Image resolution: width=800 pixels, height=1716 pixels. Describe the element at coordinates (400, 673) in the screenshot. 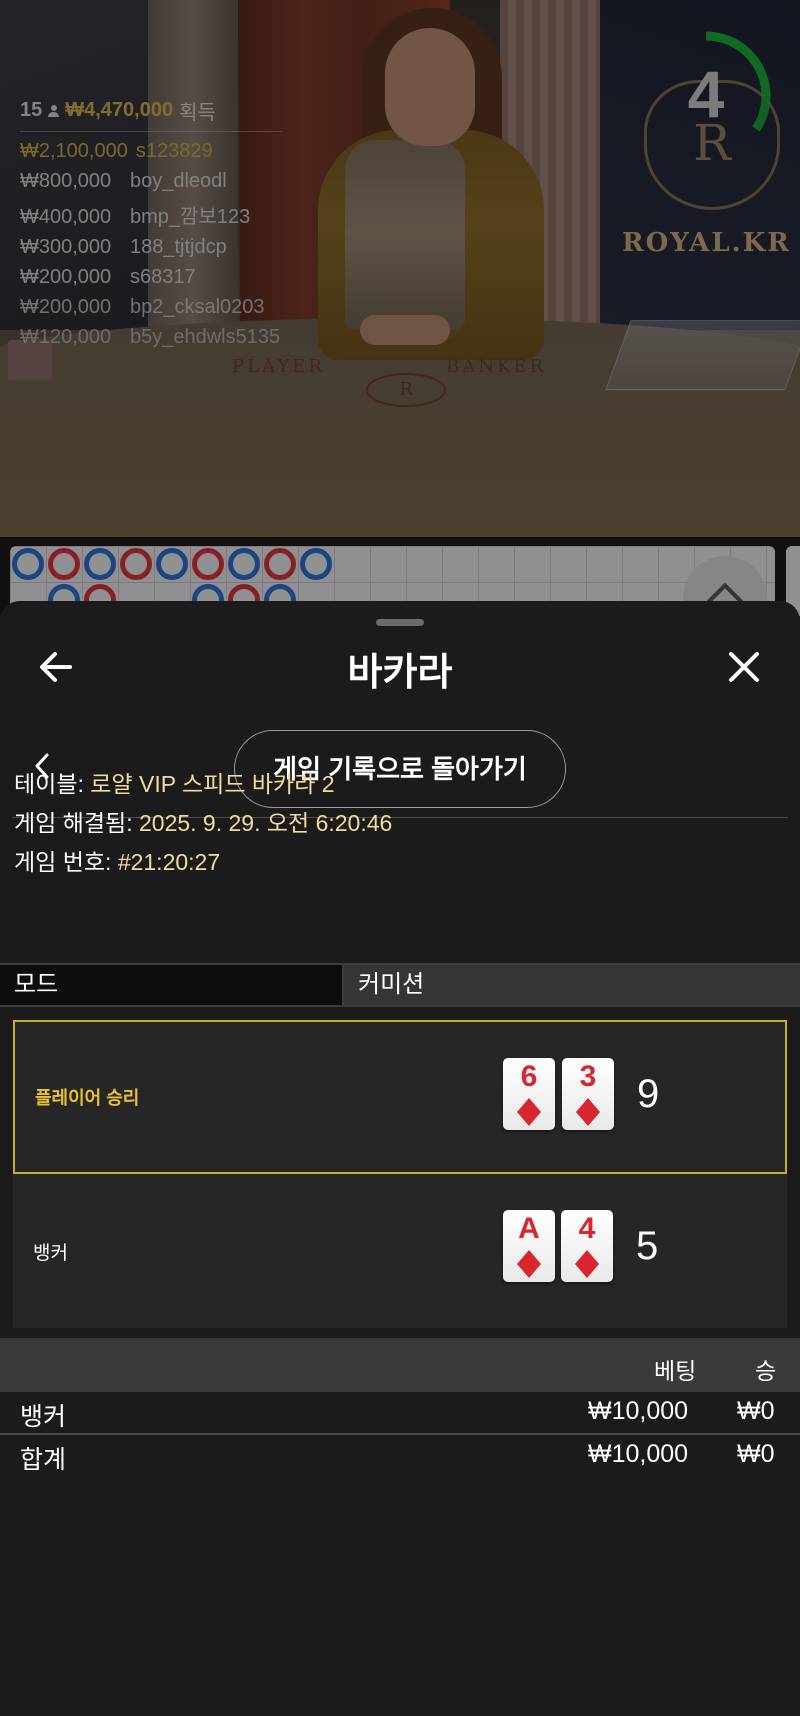

I see `sheet-title: 바카라` at that location.